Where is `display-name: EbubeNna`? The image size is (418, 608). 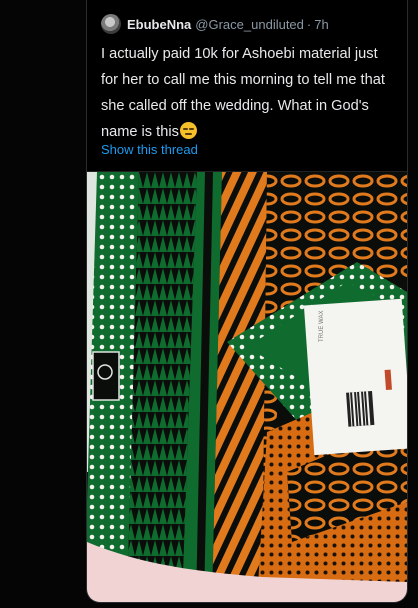 display-name: EbubeNna is located at coordinates (159, 24).